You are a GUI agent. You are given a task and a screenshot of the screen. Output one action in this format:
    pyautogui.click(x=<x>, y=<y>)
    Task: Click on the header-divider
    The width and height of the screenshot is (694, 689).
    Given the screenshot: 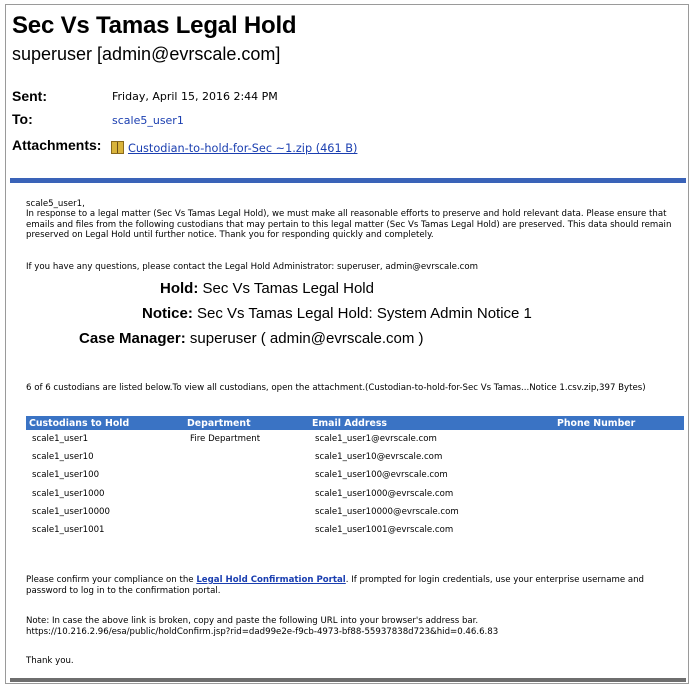 What is the action you would take?
    pyautogui.click(x=348, y=180)
    